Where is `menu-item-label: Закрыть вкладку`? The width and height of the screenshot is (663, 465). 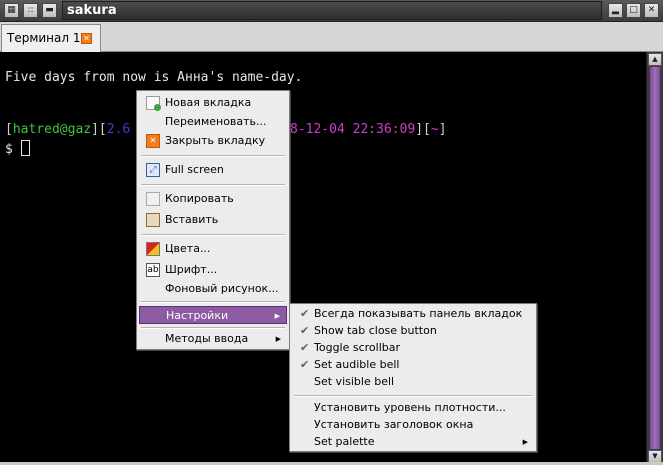
menu-item-label: Закрыть вкладку is located at coordinates (215, 140).